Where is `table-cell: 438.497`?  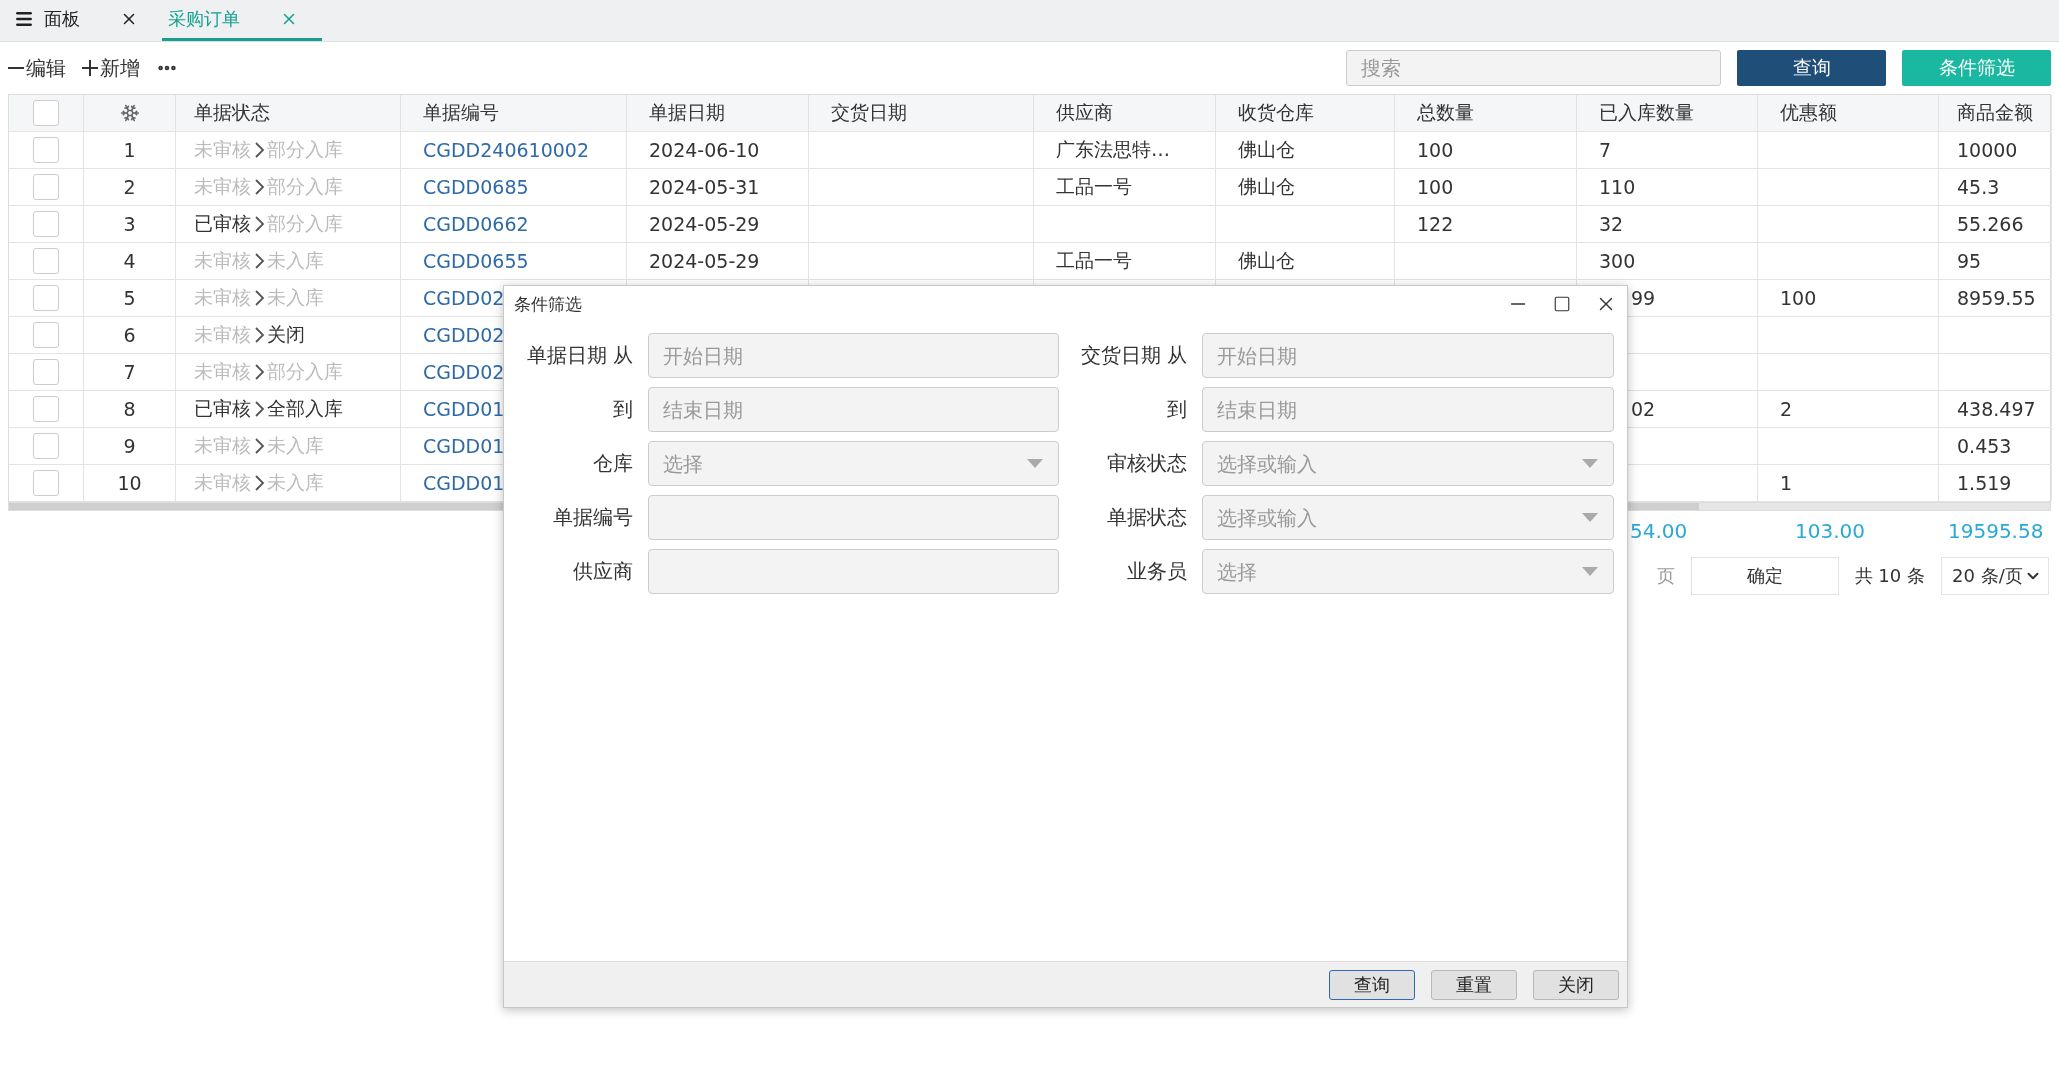
table-cell: 438.497 is located at coordinates (1996, 409).